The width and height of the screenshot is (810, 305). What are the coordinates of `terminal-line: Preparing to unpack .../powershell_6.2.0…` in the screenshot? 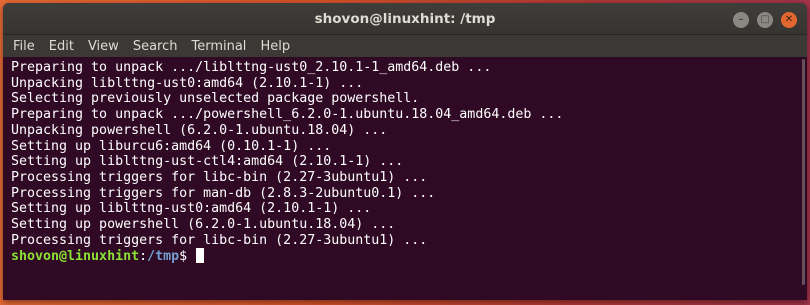 It's located at (287, 115).